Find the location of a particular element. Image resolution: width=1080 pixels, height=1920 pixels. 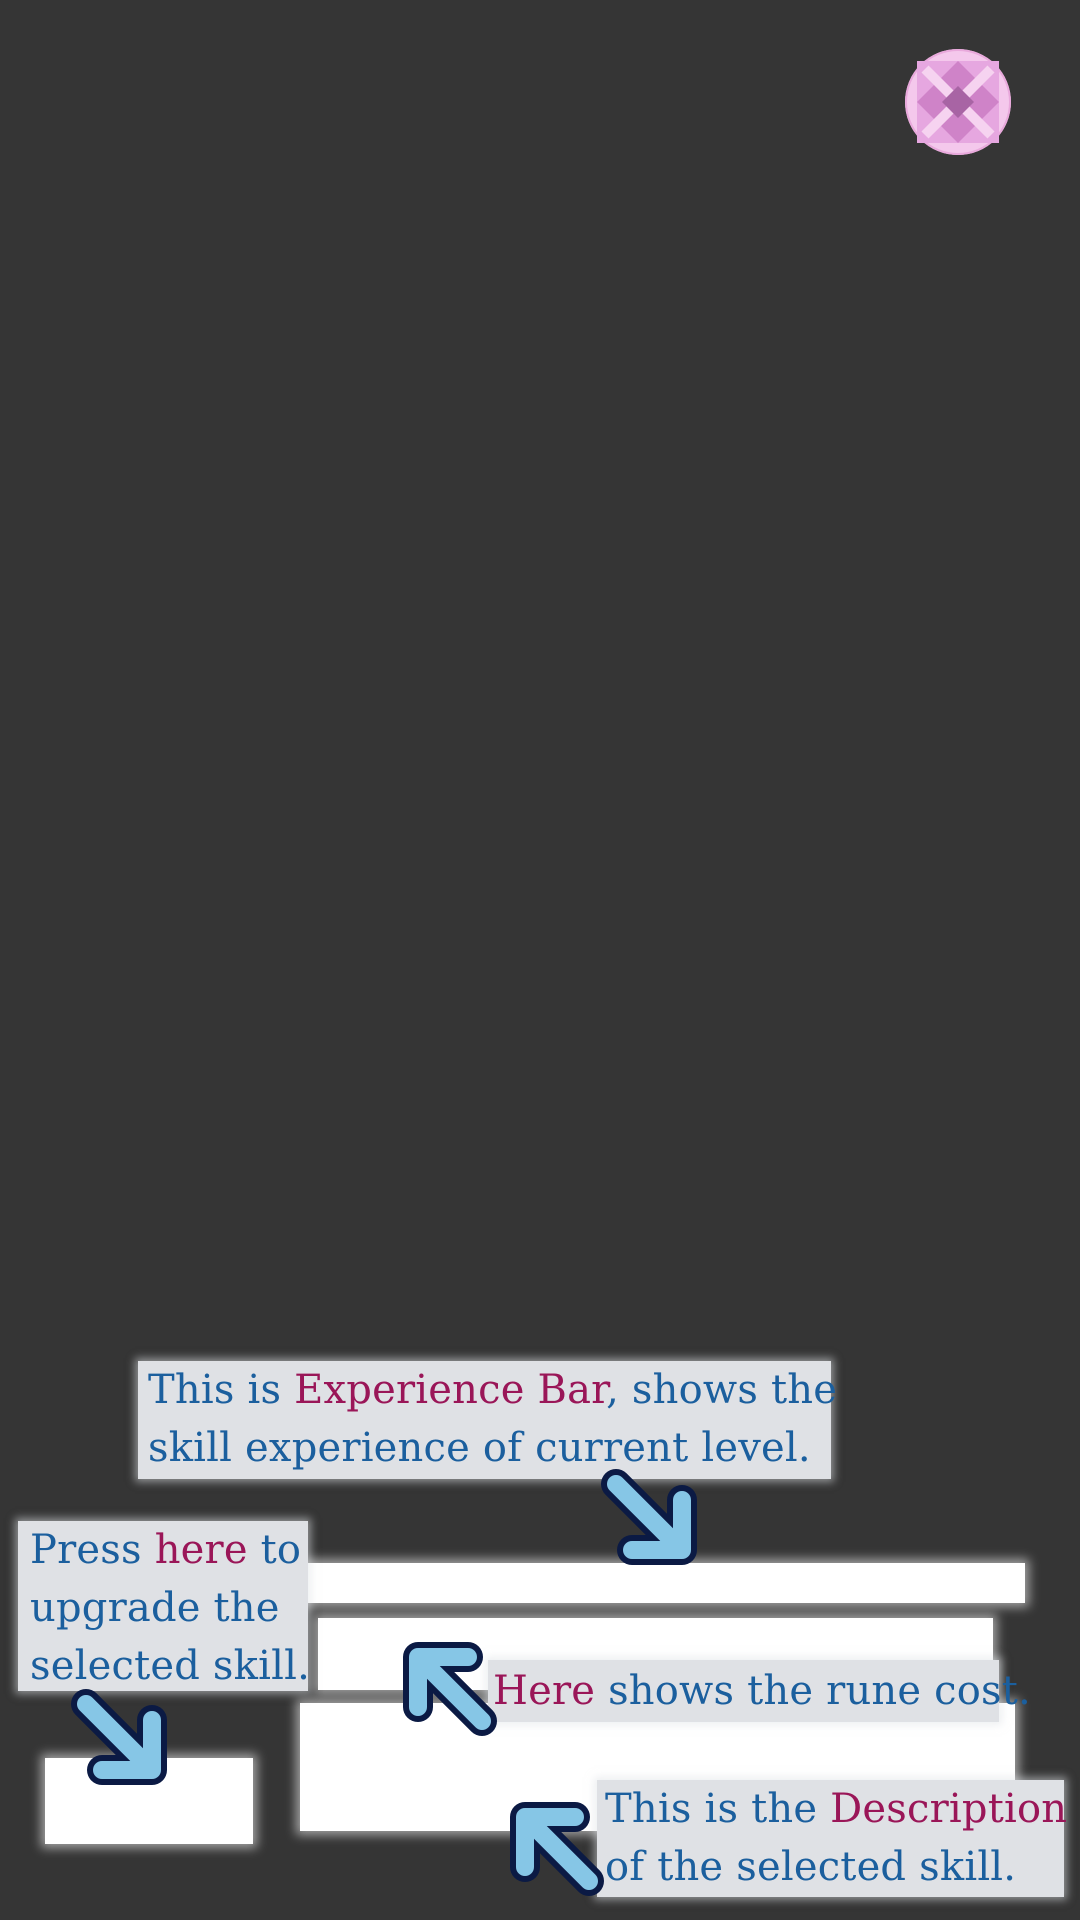

close-icon is located at coordinates (958, 102).